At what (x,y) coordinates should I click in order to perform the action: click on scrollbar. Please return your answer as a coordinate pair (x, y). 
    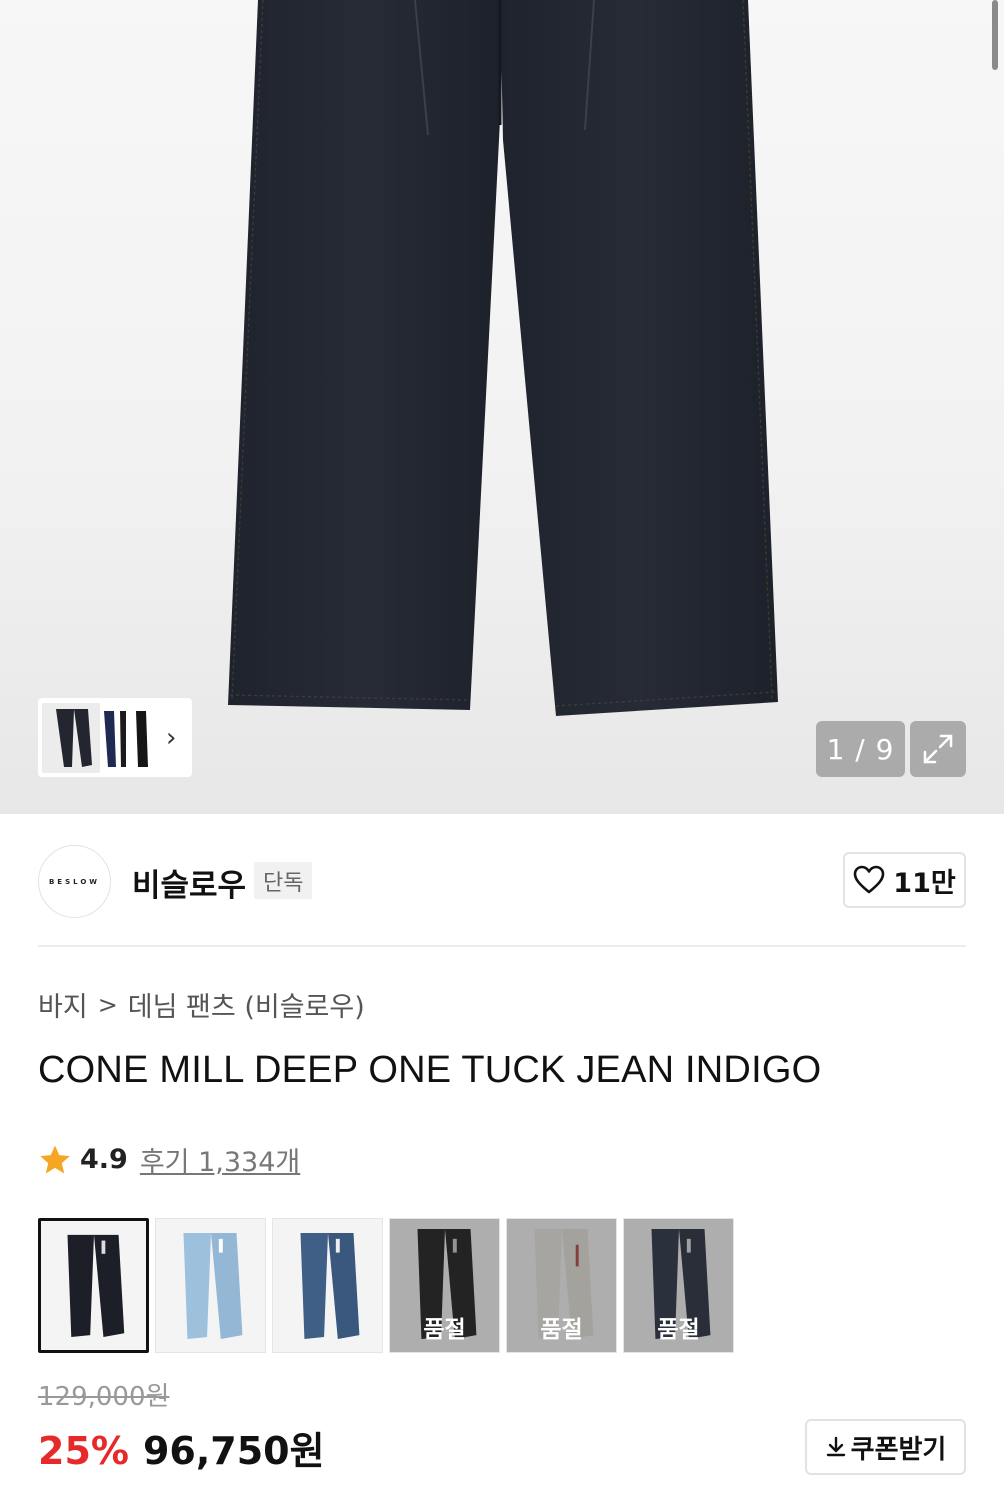
    Looking at the image, I should click on (995, 35).